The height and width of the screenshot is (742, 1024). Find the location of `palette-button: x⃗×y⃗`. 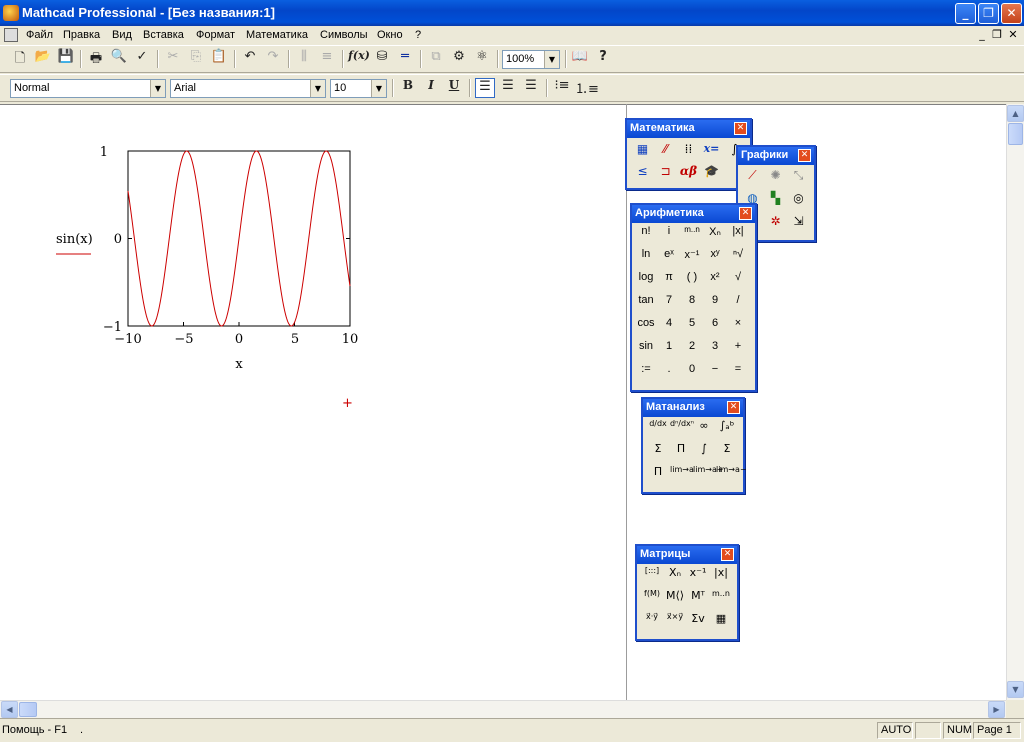

palette-button: x⃗×y⃗ is located at coordinates (675, 623).